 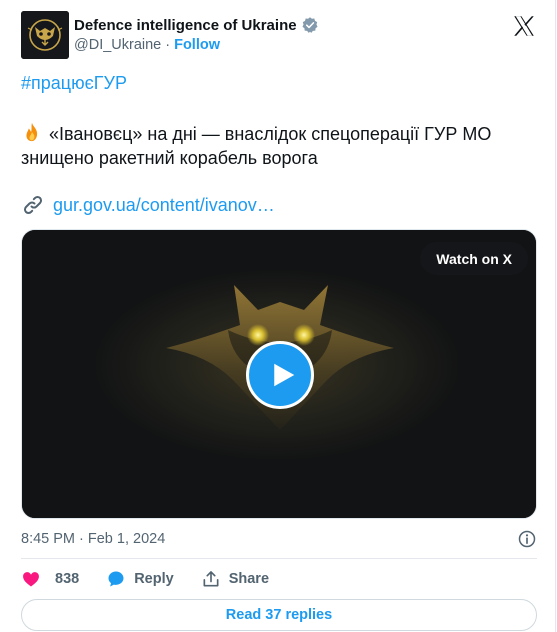 I want to click on action-bar: 838 Reply Share, so click(x=158, y=579).